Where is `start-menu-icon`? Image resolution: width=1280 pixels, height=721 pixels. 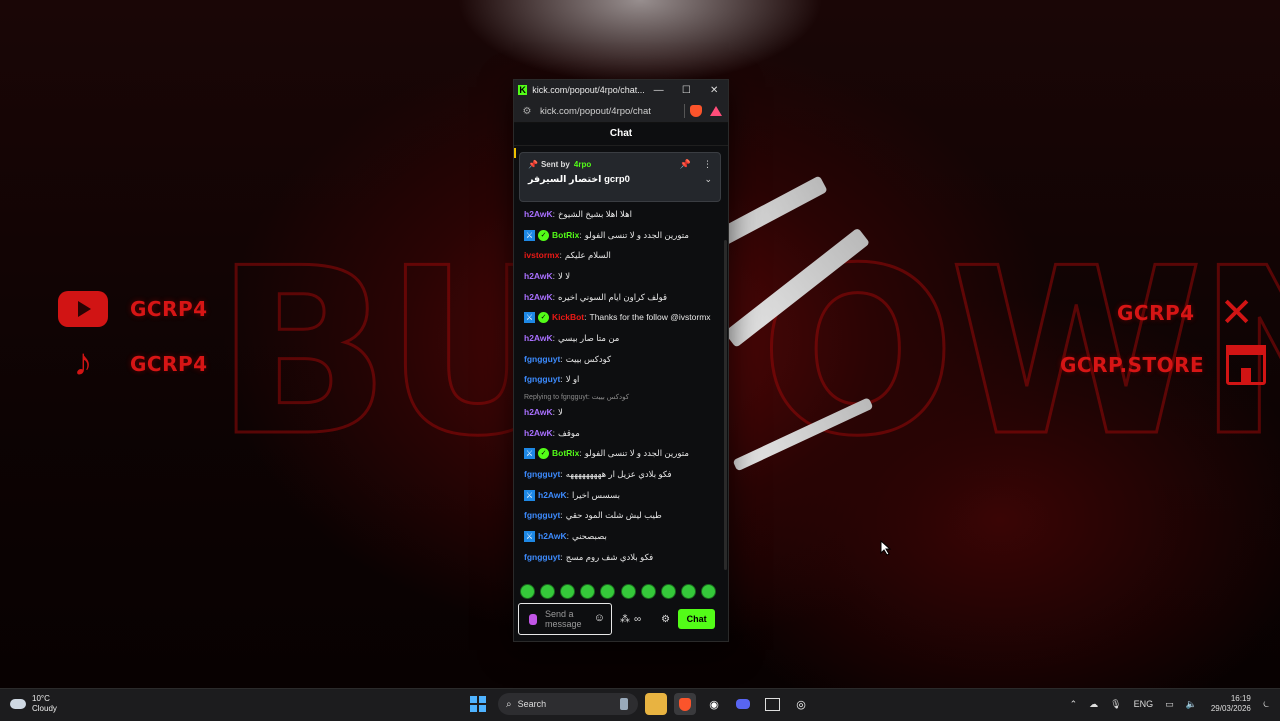 start-menu-icon is located at coordinates (478, 704).